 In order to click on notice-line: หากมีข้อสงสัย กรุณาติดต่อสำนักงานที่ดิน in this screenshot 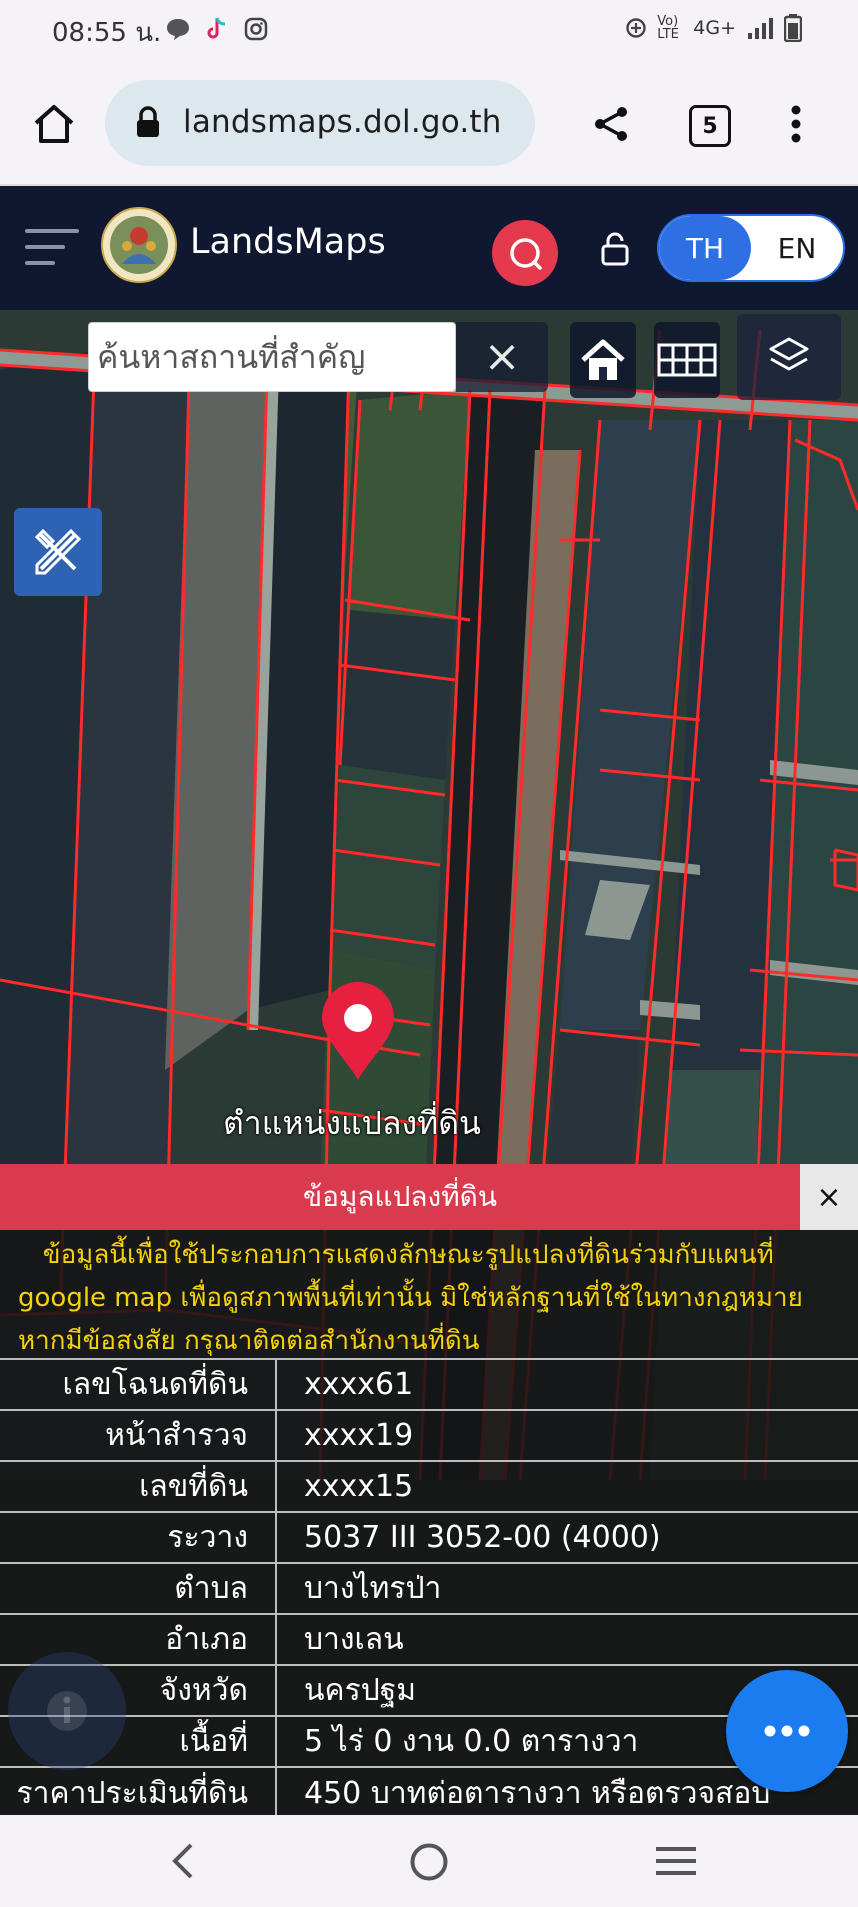, I will do `click(249, 1341)`.